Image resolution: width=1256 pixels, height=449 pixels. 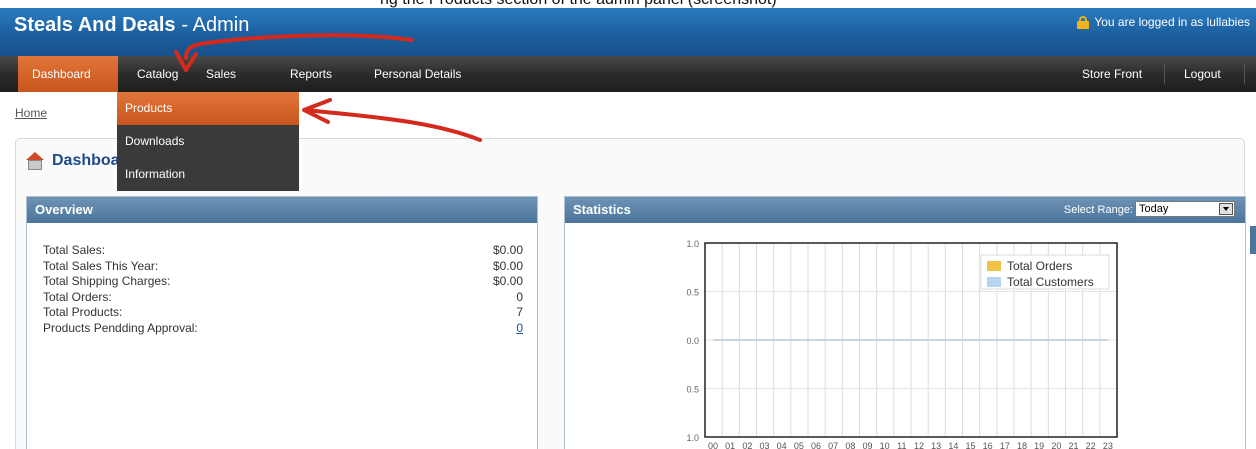 What do you see at coordinates (1050, 282) in the screenshot?
I see `legend-label: Total Customers` at bounding box center [1050, 282].